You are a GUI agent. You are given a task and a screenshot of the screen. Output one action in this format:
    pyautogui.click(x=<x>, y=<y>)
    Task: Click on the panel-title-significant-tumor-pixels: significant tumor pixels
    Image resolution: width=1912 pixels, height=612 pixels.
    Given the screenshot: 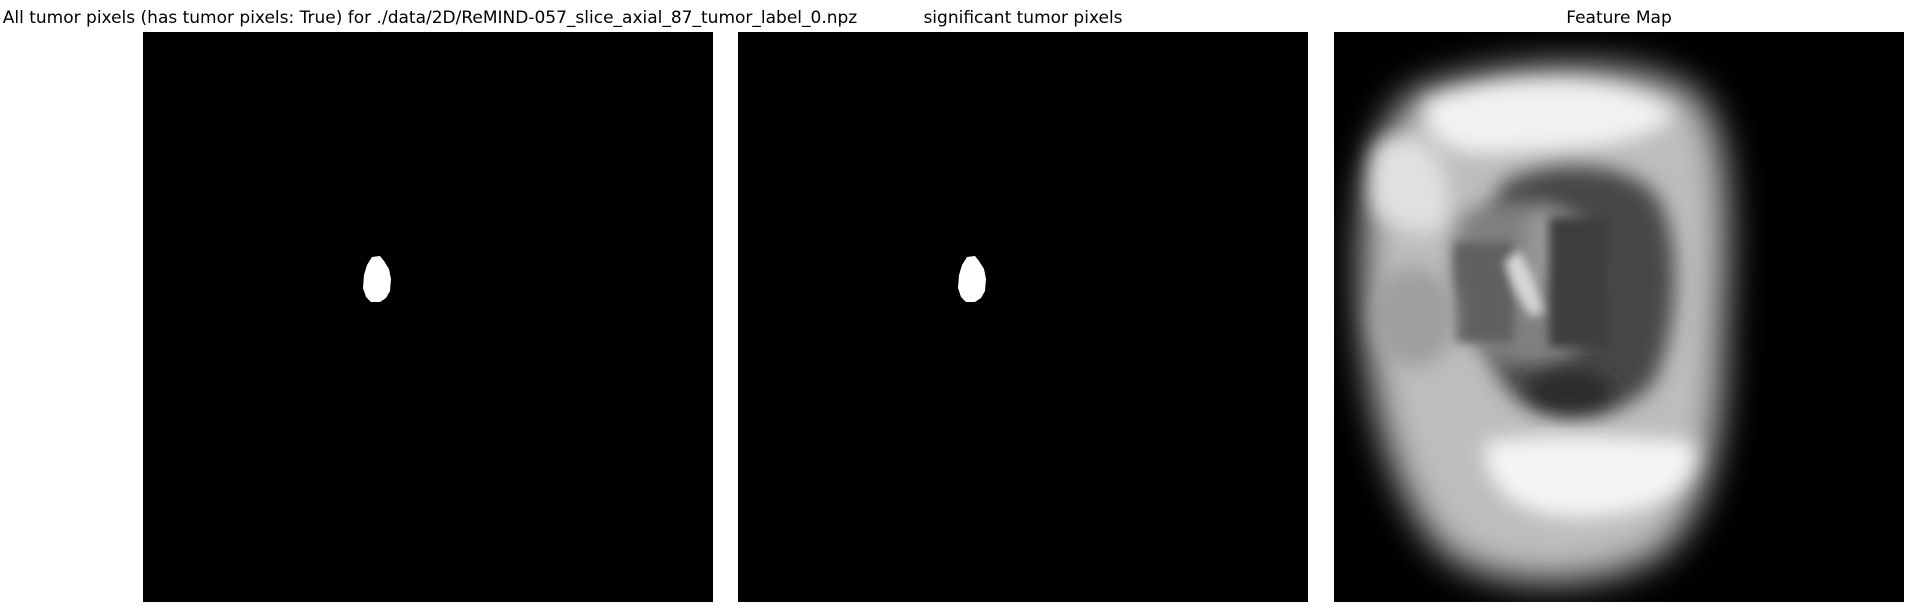 What is the action you would take?
    pyautogui.click(x=1023, y=18)
    